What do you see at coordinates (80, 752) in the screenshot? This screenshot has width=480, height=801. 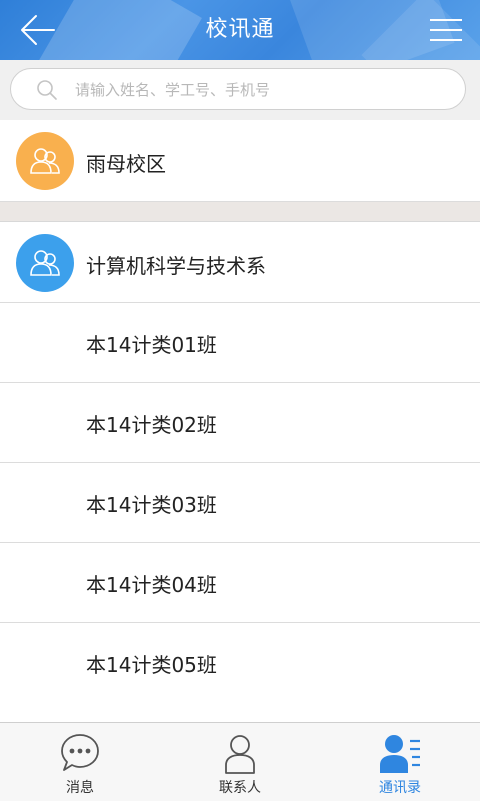 I see `chat-bubble-icon` at bounding box center [80, 752].